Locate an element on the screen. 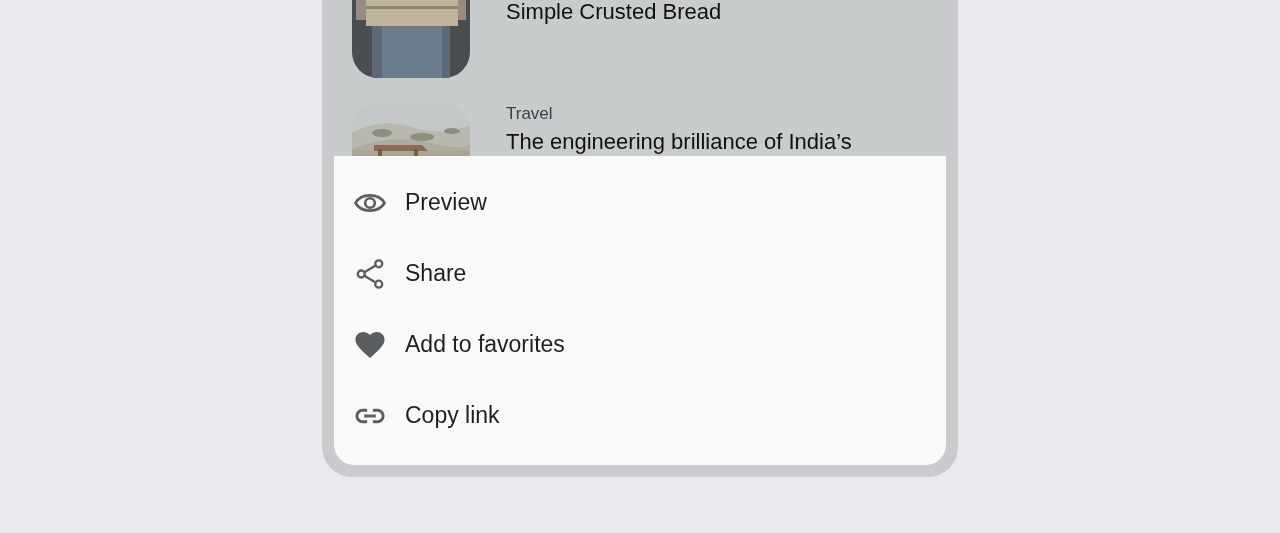  menu-item: Share is located at coordinates (640, 273).